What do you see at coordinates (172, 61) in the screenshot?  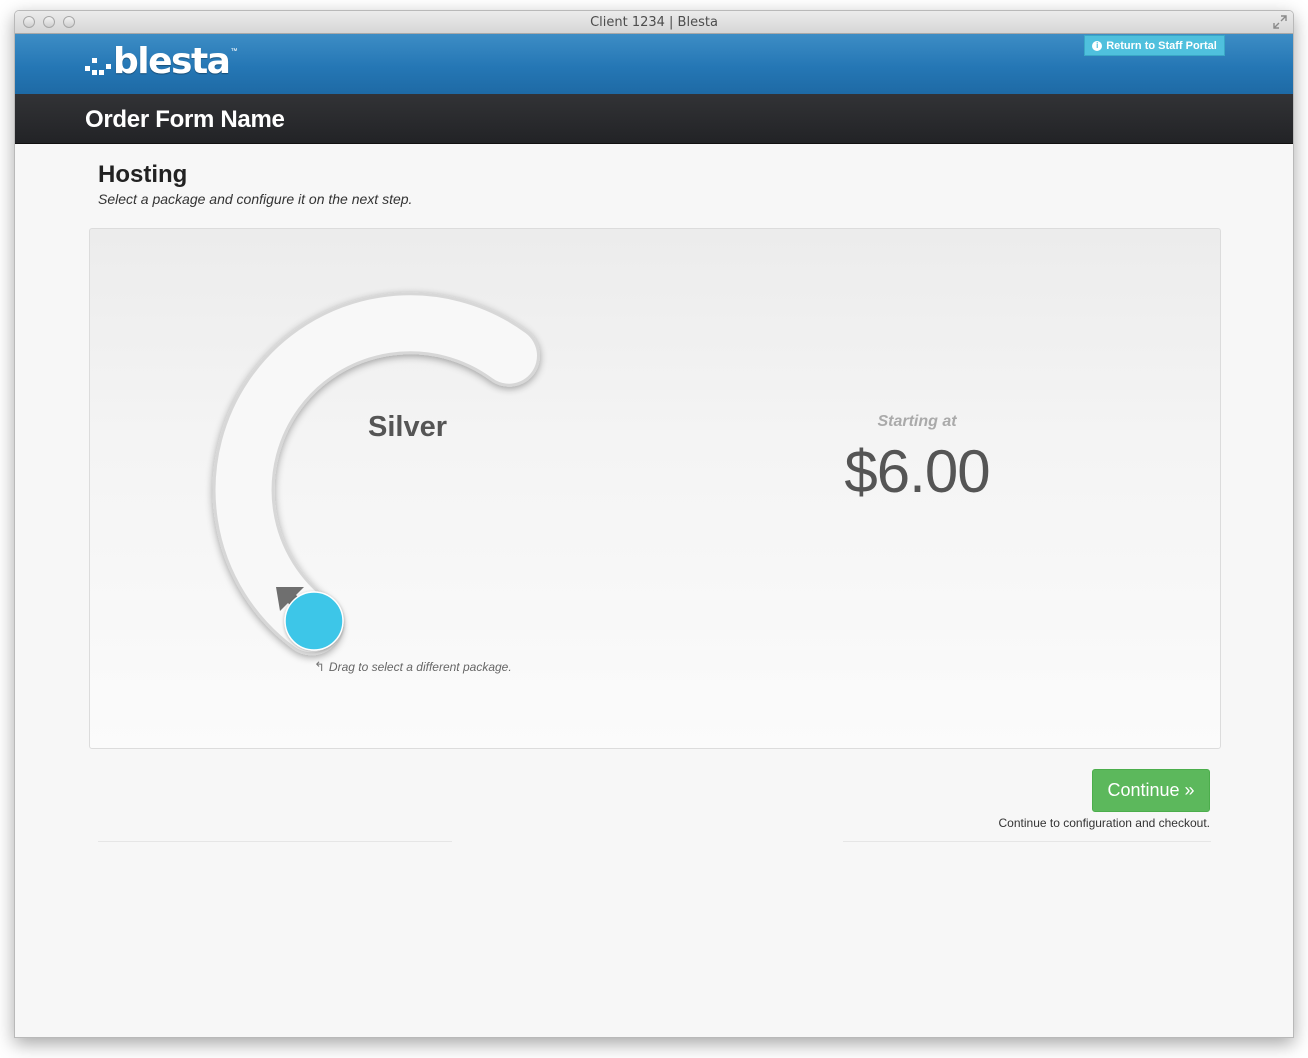 I see `logo-text: blesta` at bounding box center [172, 61].